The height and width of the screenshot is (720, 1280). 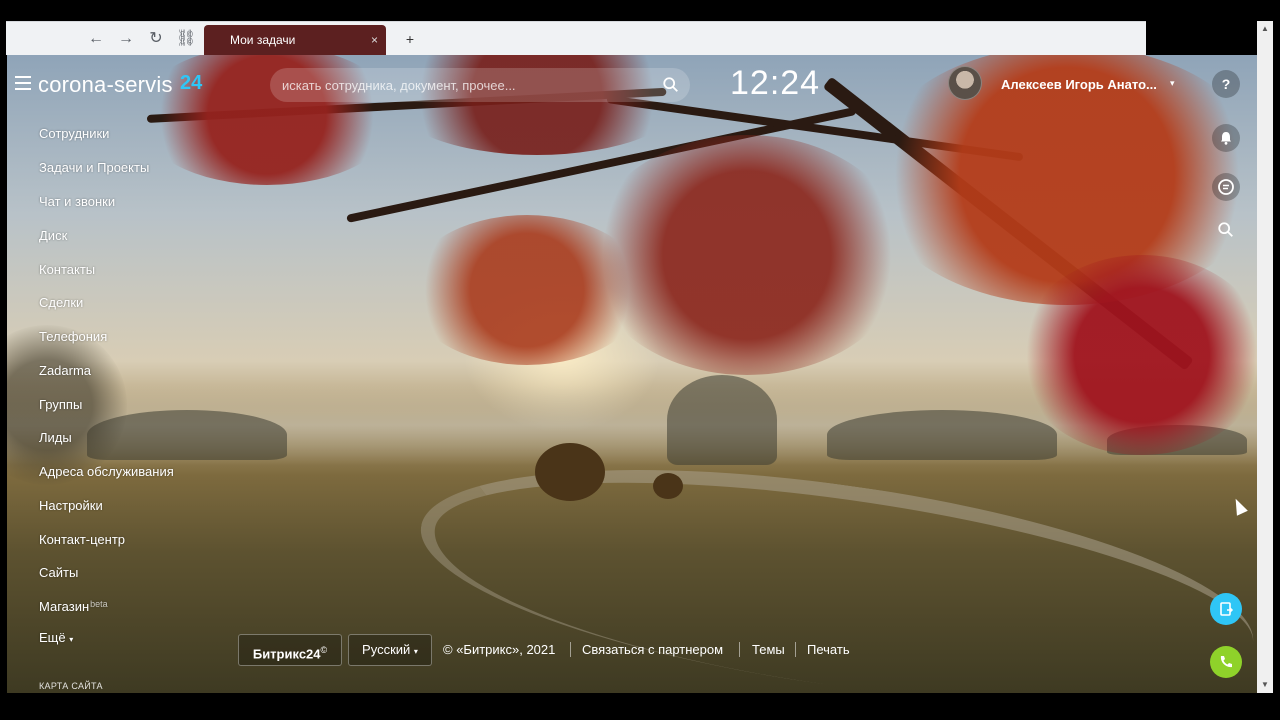 I want to click on search-input, so click(x=467, y=85).